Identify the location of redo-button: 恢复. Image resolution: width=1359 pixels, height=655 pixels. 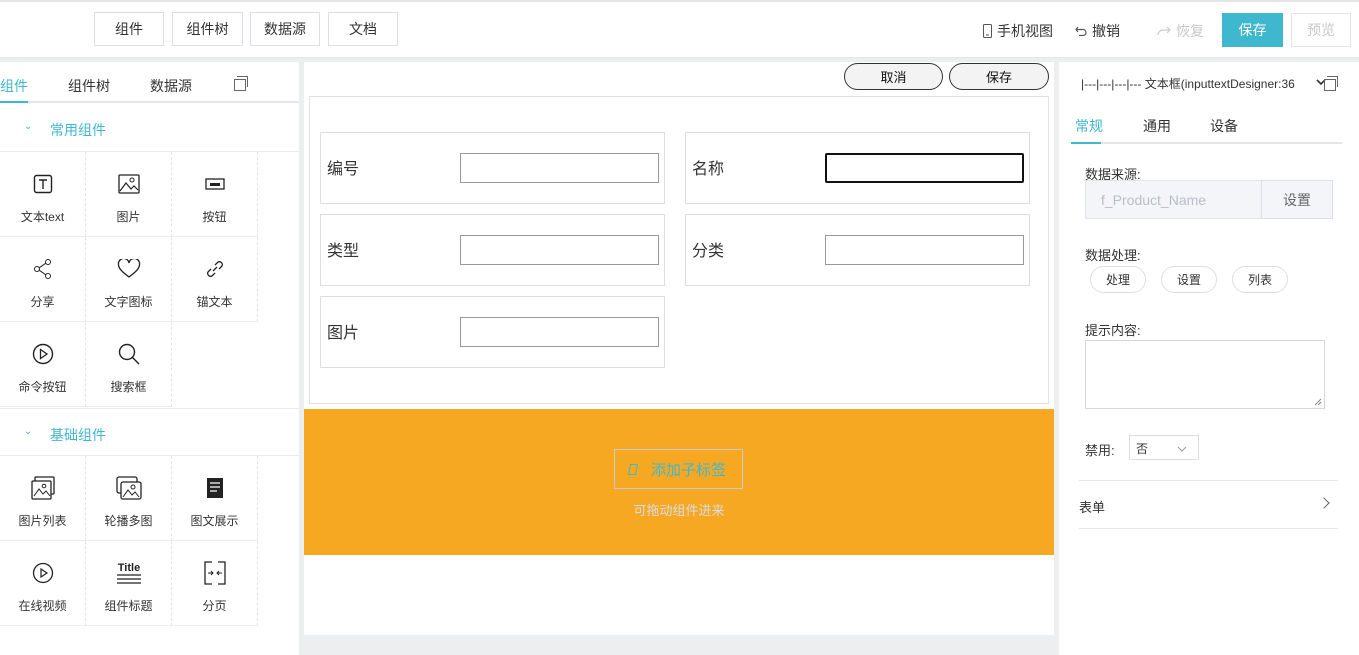
(1180, 31).